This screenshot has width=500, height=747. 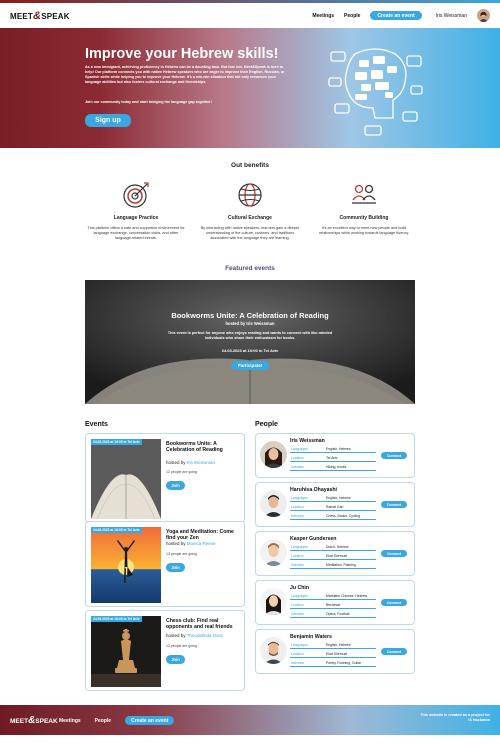 What do you see at coordinates (40, 16) in the screenshot?
I see `logo: MEET&SPEAK` at bounding box center [40, 16].